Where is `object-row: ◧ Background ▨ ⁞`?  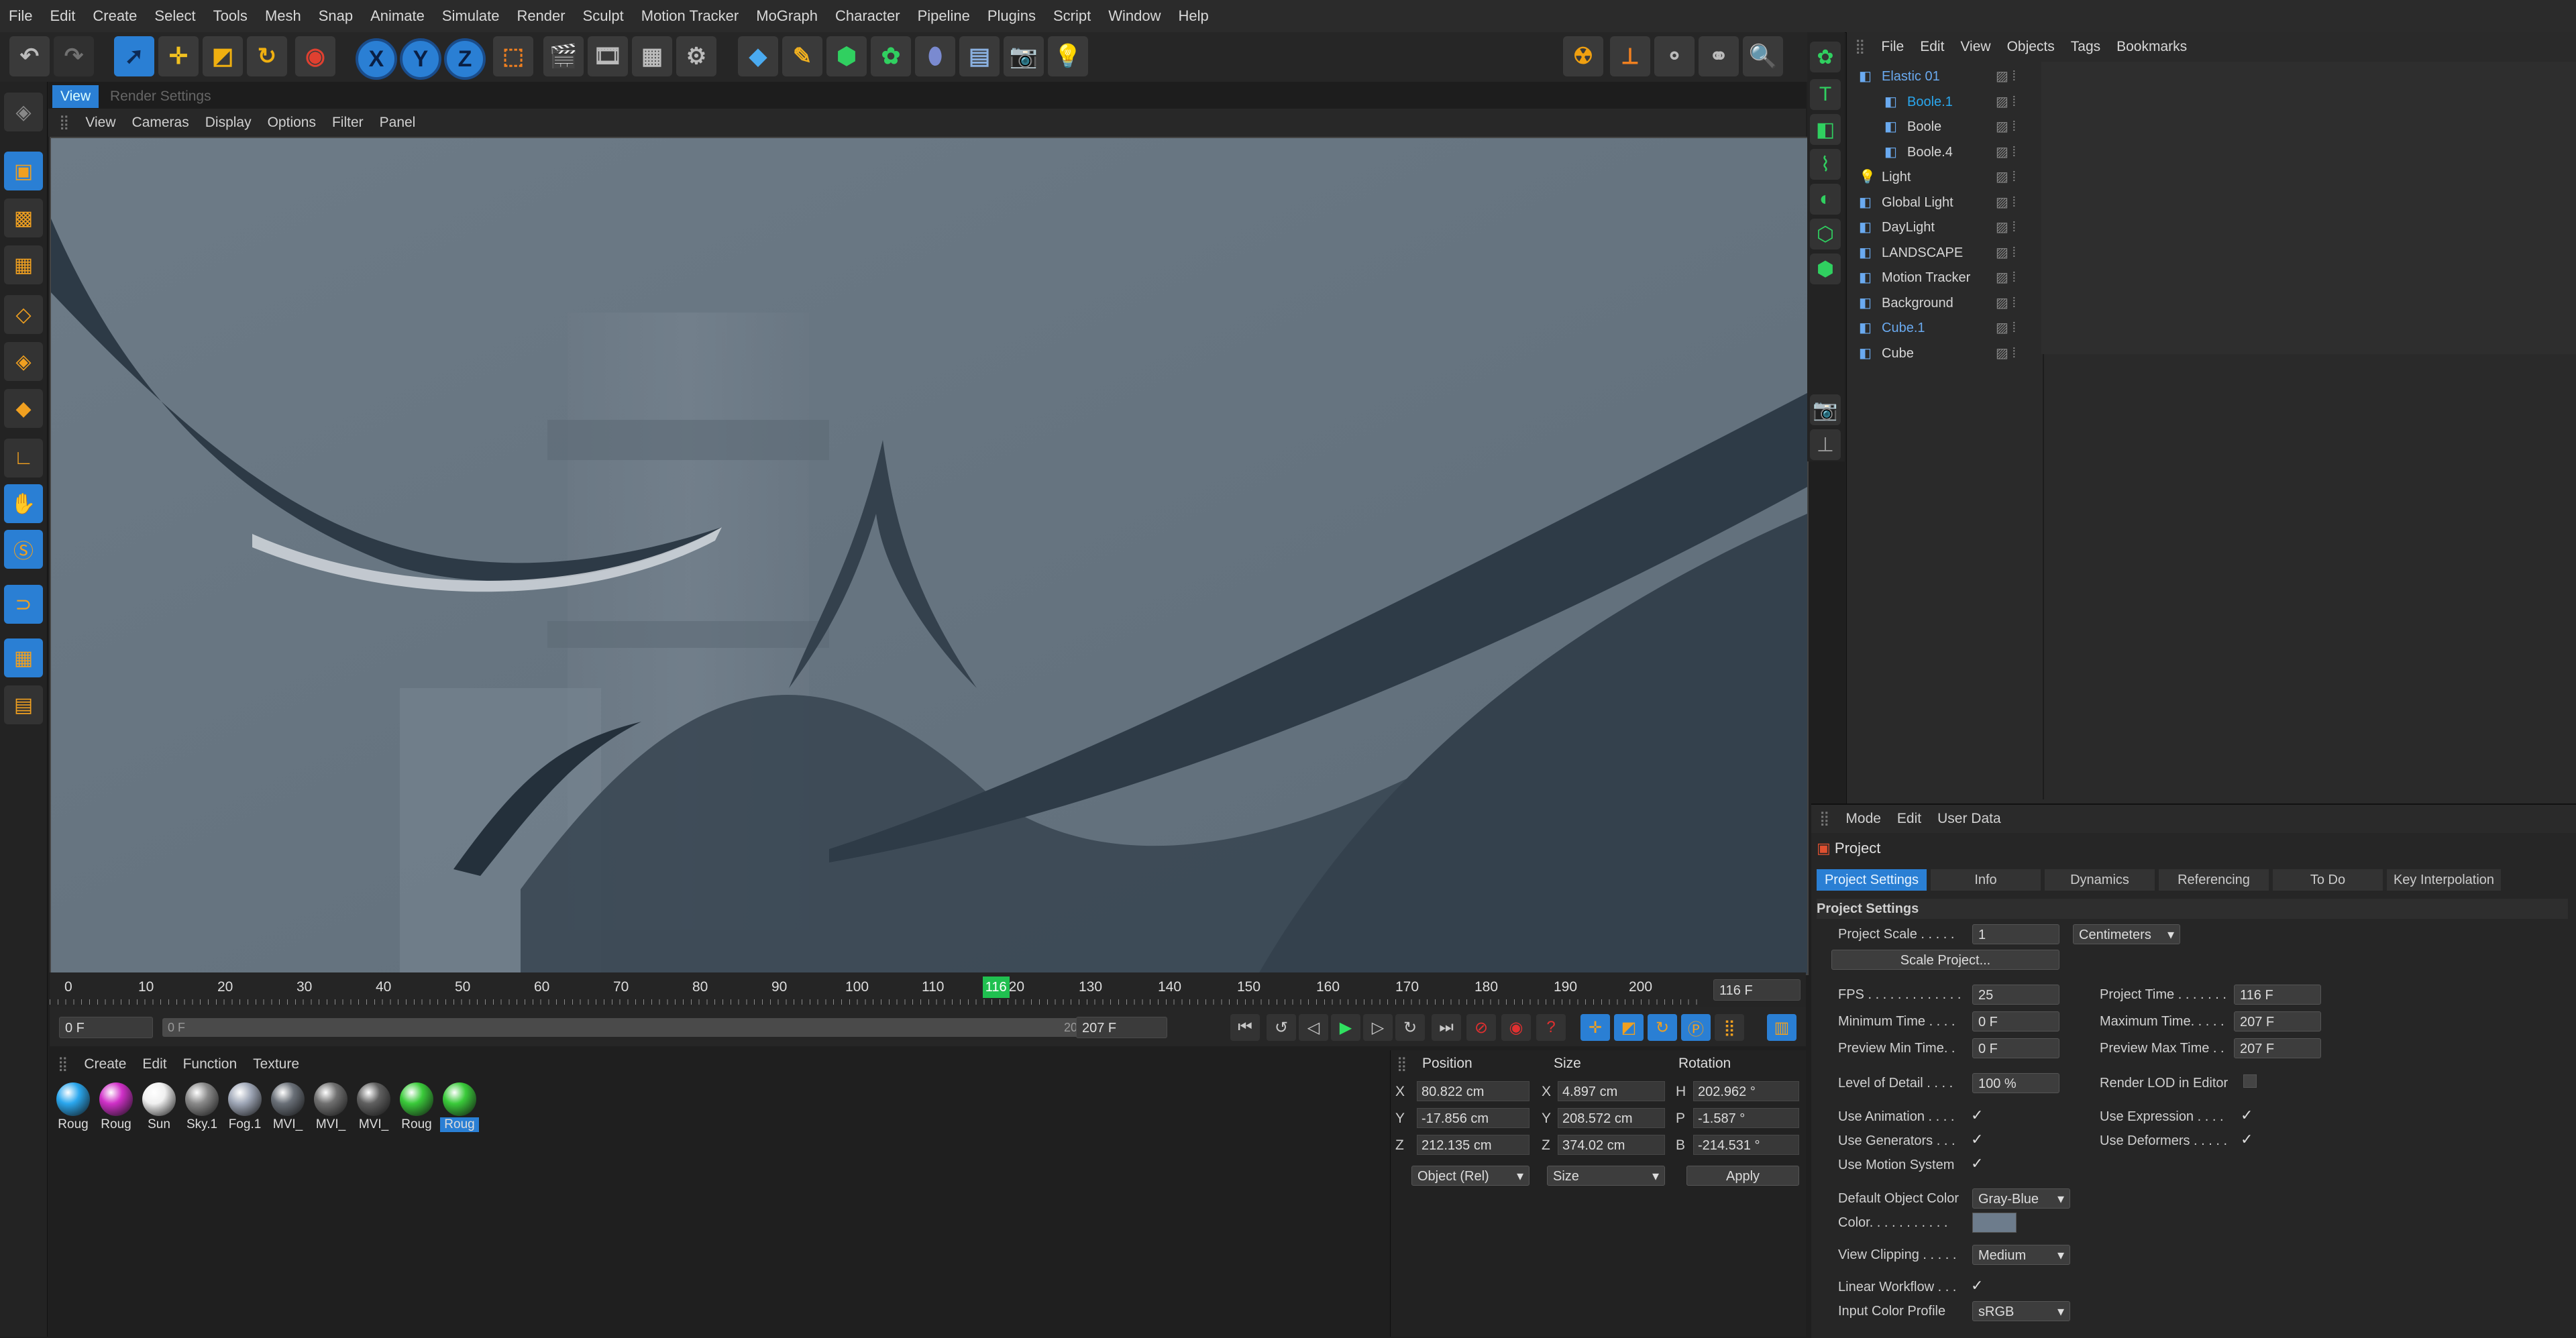 object-row: ◧ Background ▨ ⁞ is located at coordinates (2211, 303).